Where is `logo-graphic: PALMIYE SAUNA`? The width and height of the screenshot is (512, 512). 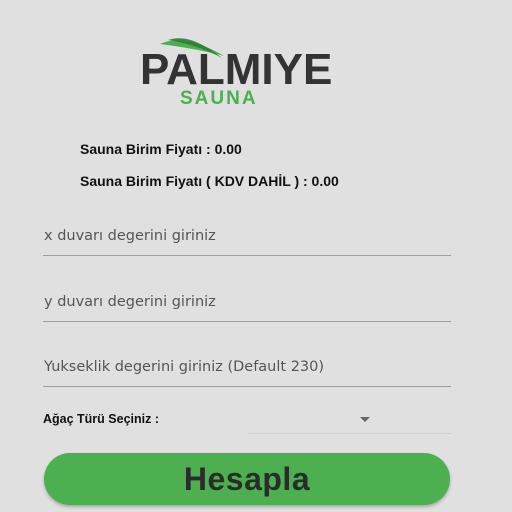 logo-graphic: PALMIYE SAUNA is located at coordinates (236, 73).